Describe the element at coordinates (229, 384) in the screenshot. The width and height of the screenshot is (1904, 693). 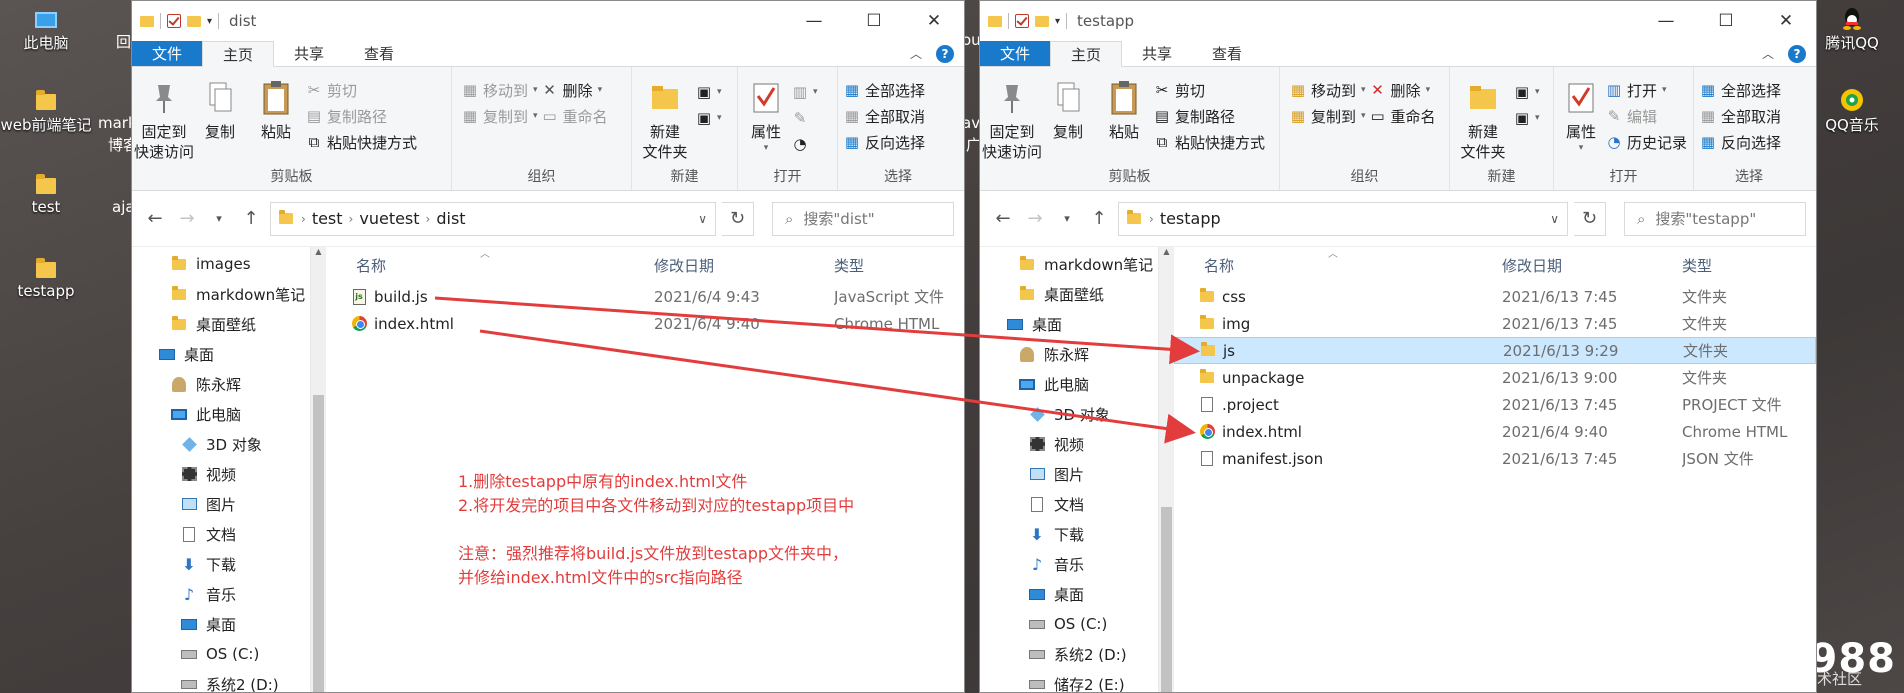
I see `nav-item: 陈永辉` at that location.